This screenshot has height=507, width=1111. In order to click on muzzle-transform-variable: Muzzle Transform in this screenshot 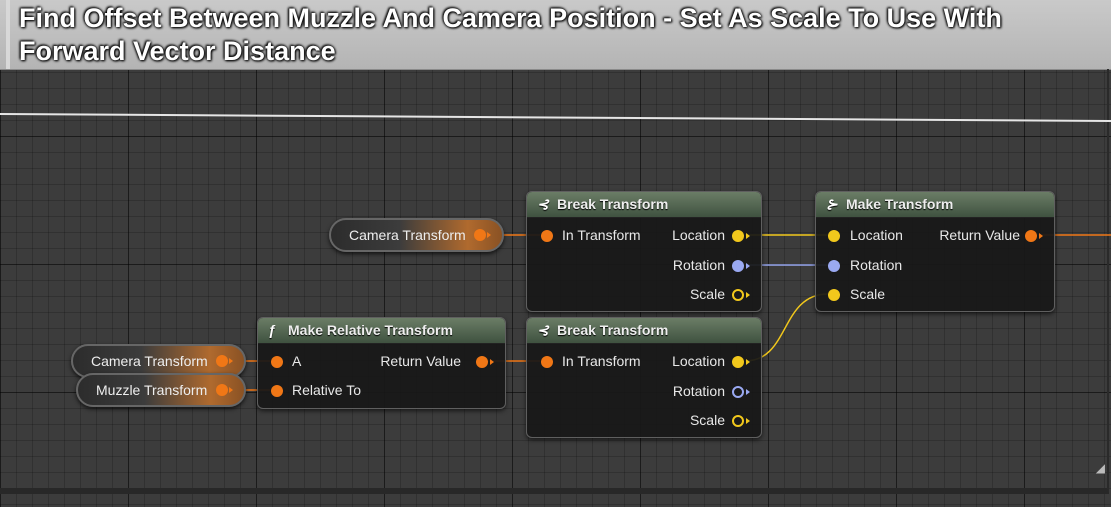, I will do `click(161, 390)`.